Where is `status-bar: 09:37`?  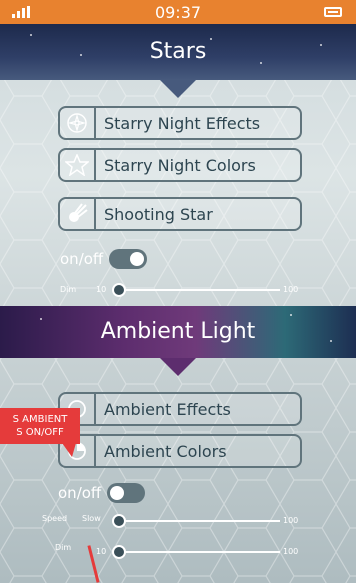
status-bar: 09:37 is located at coordinates (178, 12).